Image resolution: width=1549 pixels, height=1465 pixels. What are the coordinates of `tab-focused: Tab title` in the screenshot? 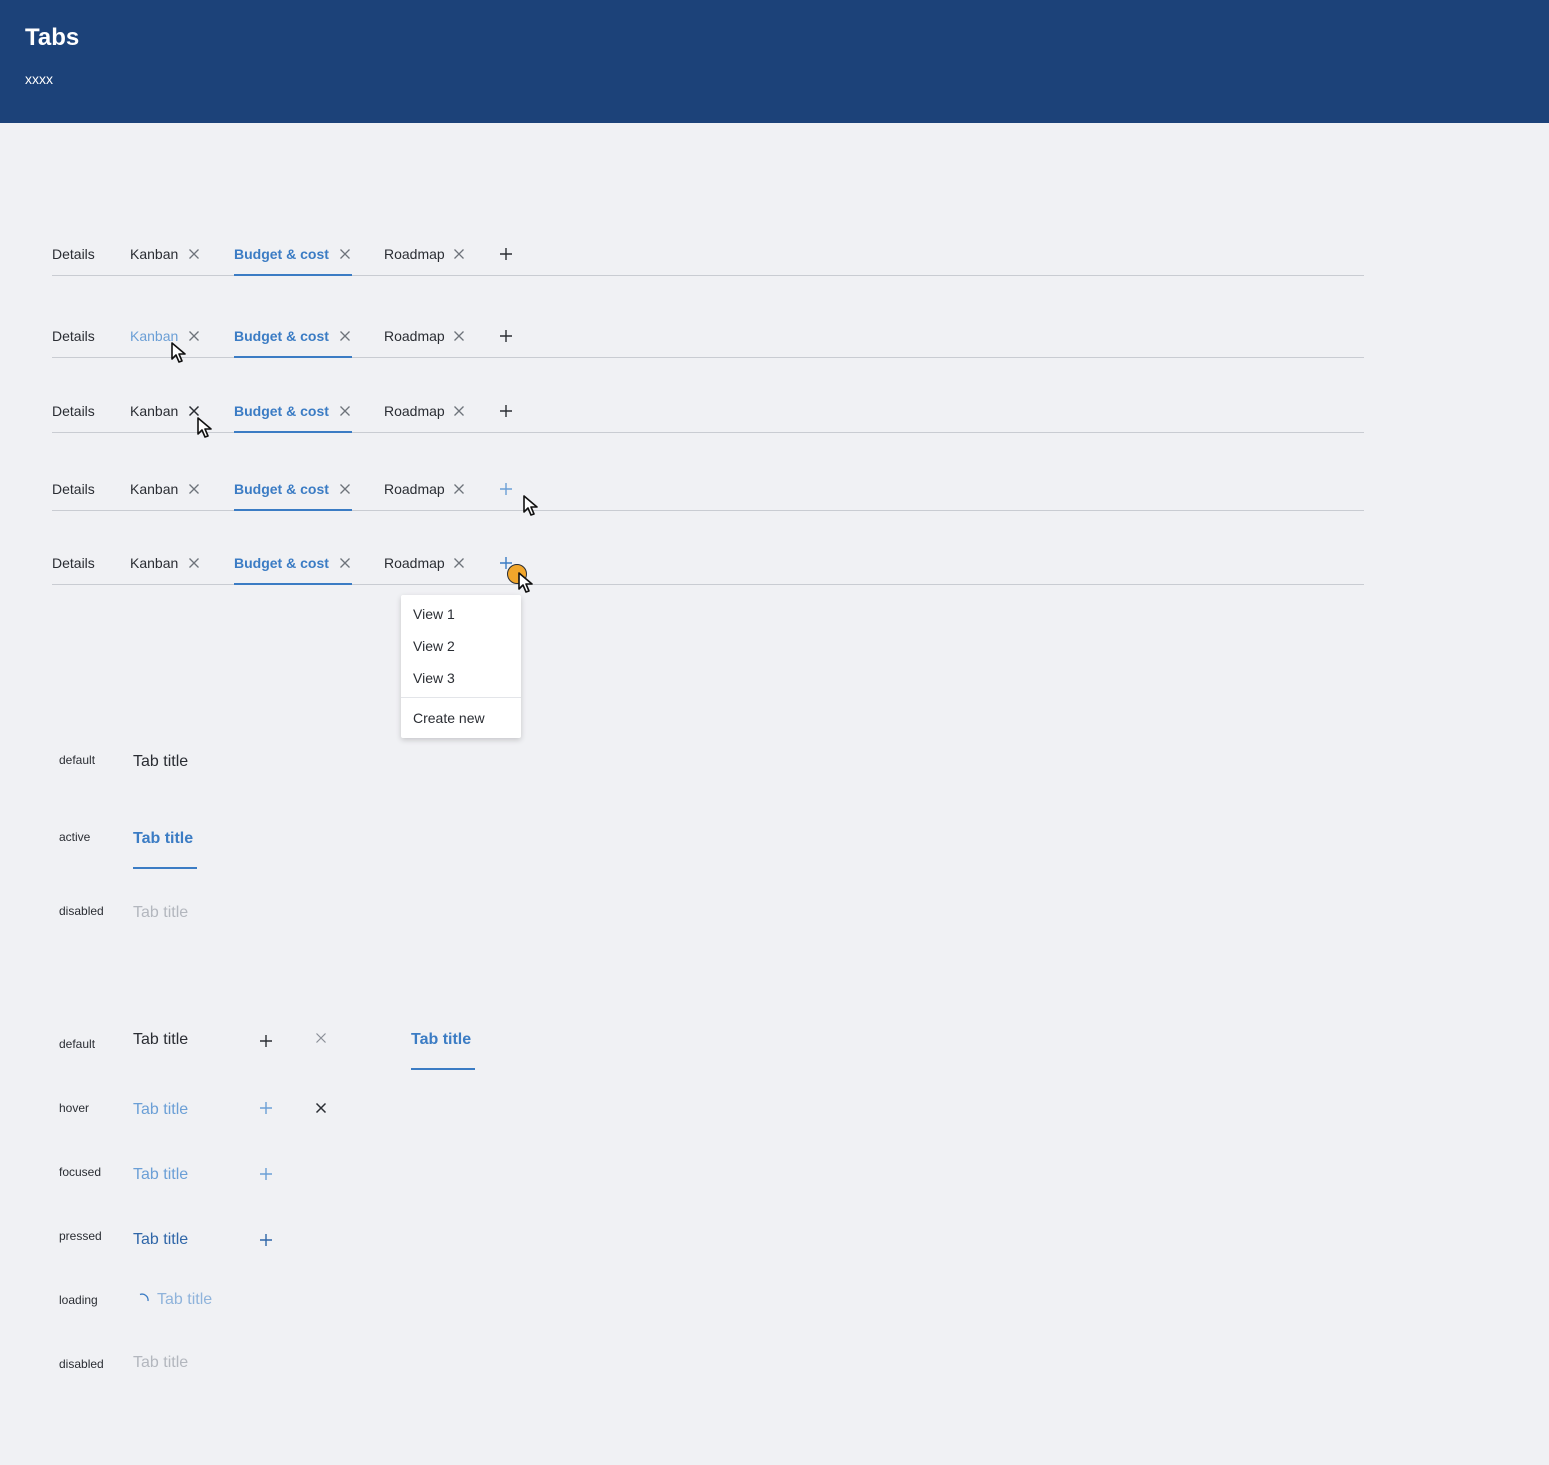 It's located at (160, 1175).